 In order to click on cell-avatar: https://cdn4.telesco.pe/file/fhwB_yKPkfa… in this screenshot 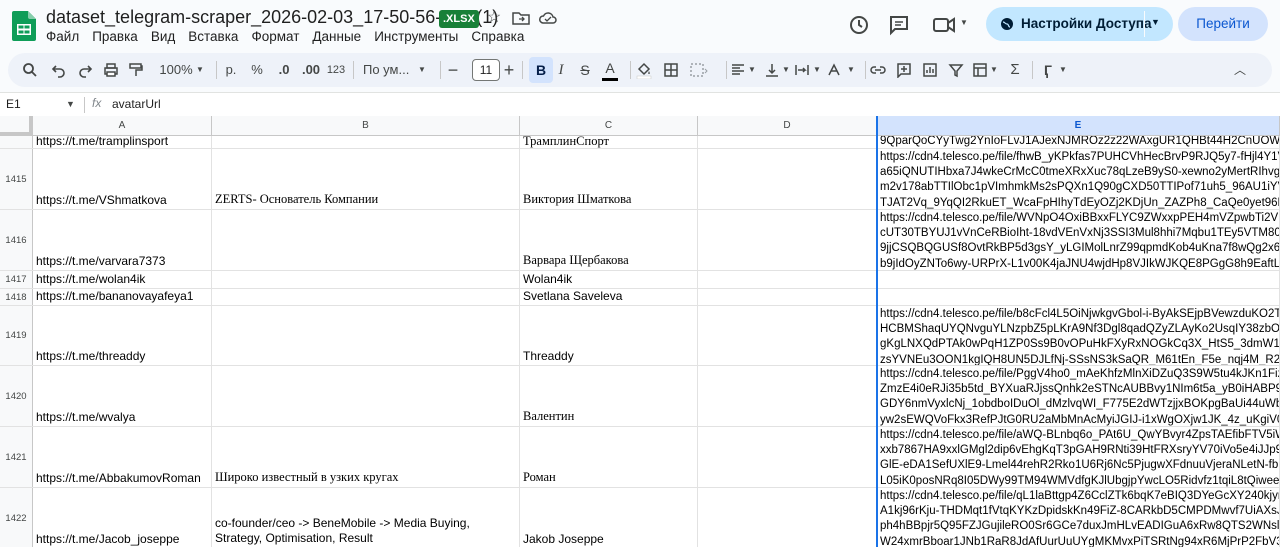, I will do `click(1078, 179)`.